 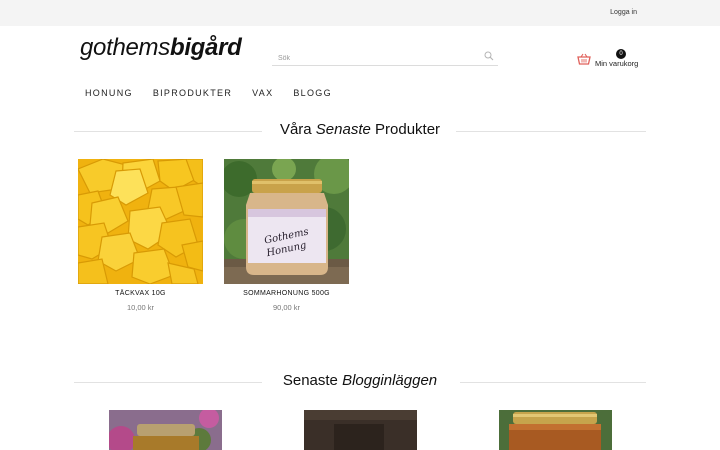 I want to click on logo-text-bold: bigård, so click(x=205, y=47).